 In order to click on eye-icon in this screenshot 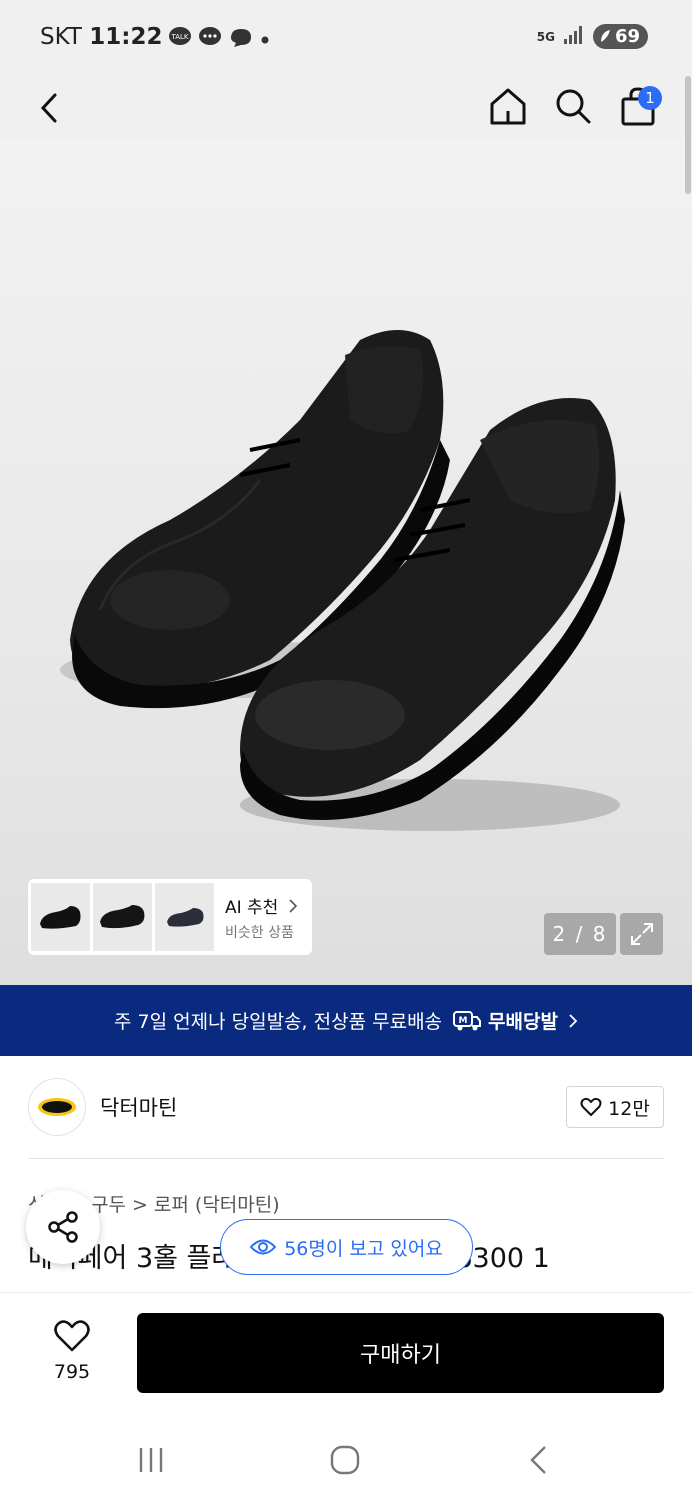, I will do `click(263, 1247)`.